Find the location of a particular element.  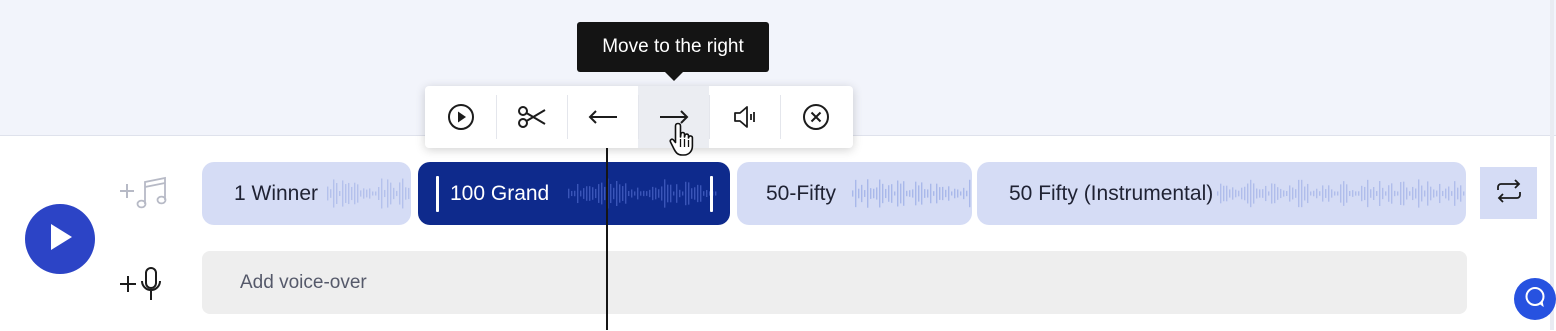

close-circle-icon is located at coordinates (816, 117).